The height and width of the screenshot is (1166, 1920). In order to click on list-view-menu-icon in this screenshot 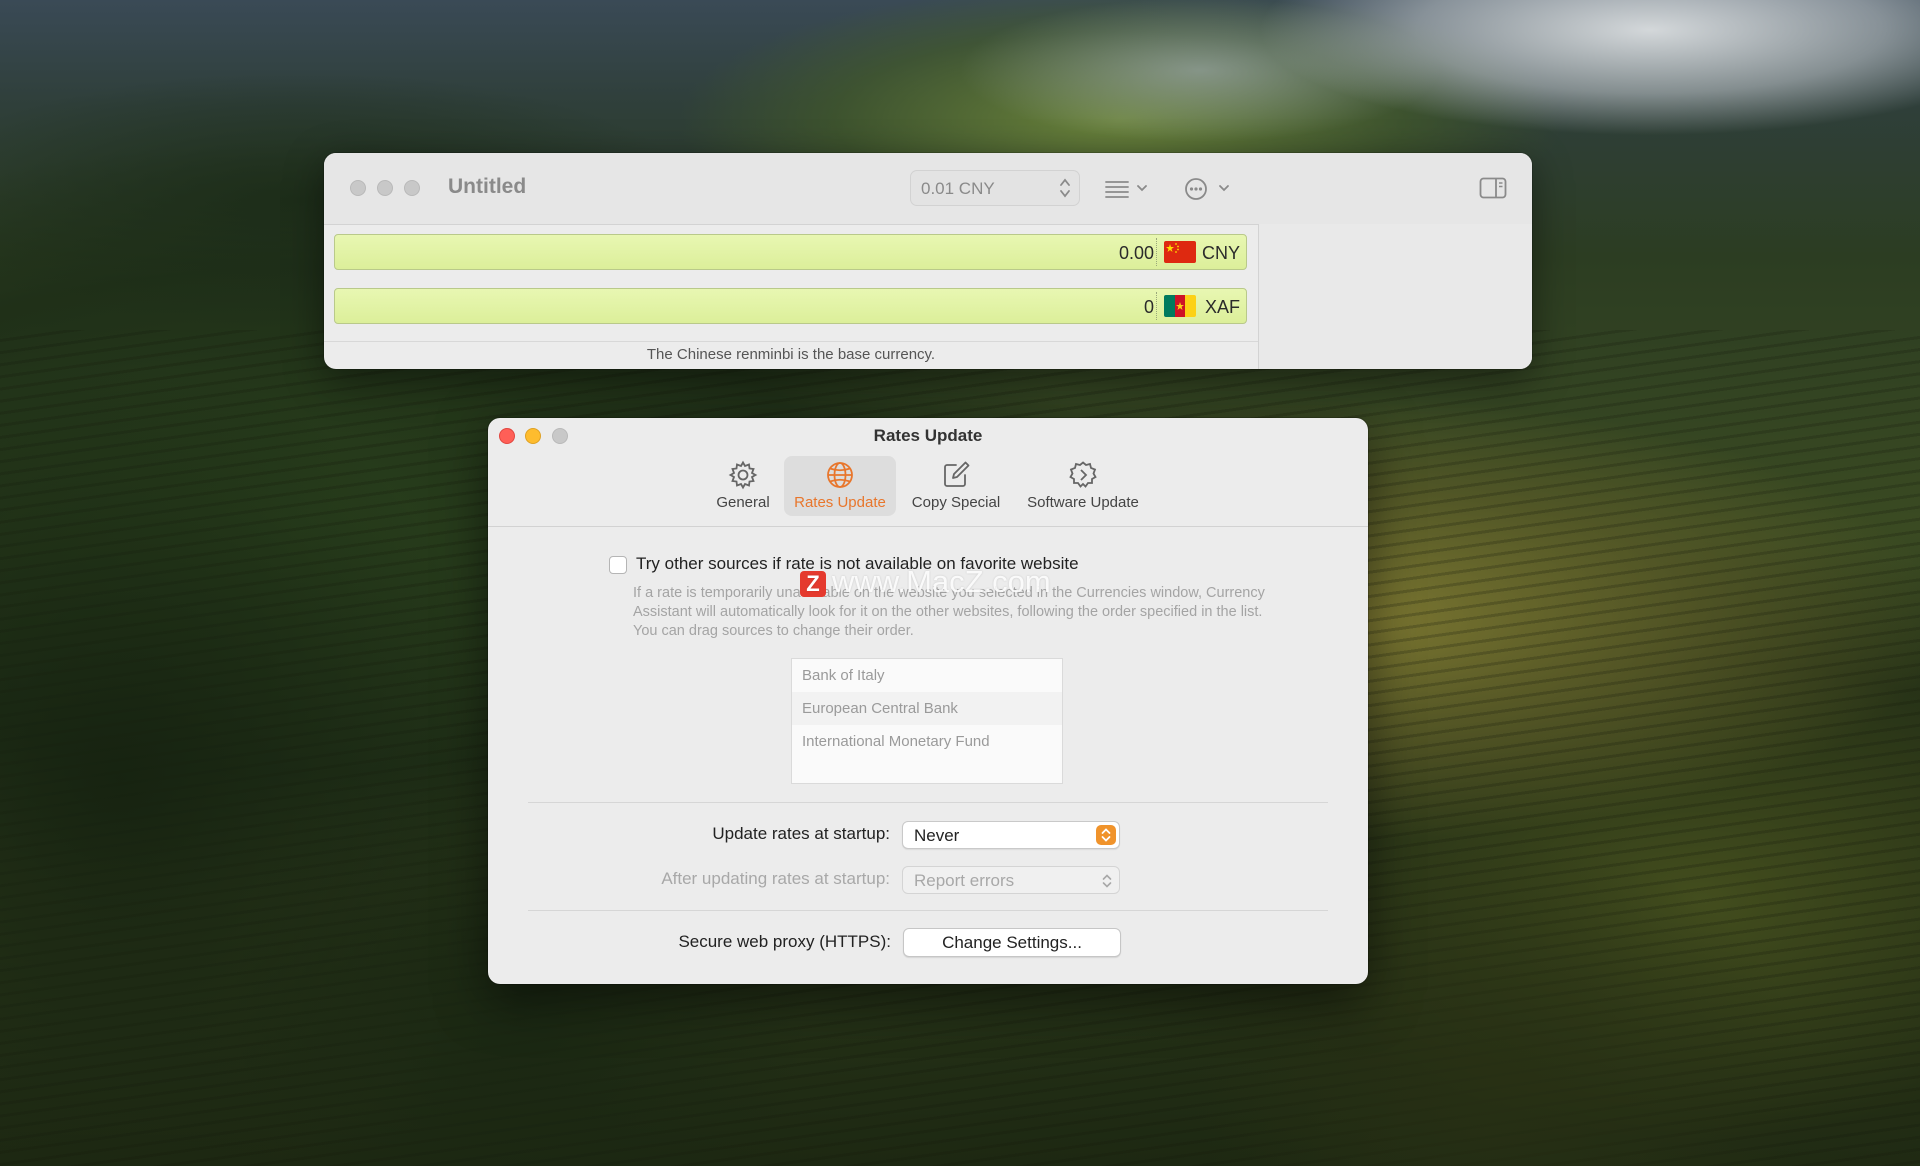, I will do `click(1127, 189)`.